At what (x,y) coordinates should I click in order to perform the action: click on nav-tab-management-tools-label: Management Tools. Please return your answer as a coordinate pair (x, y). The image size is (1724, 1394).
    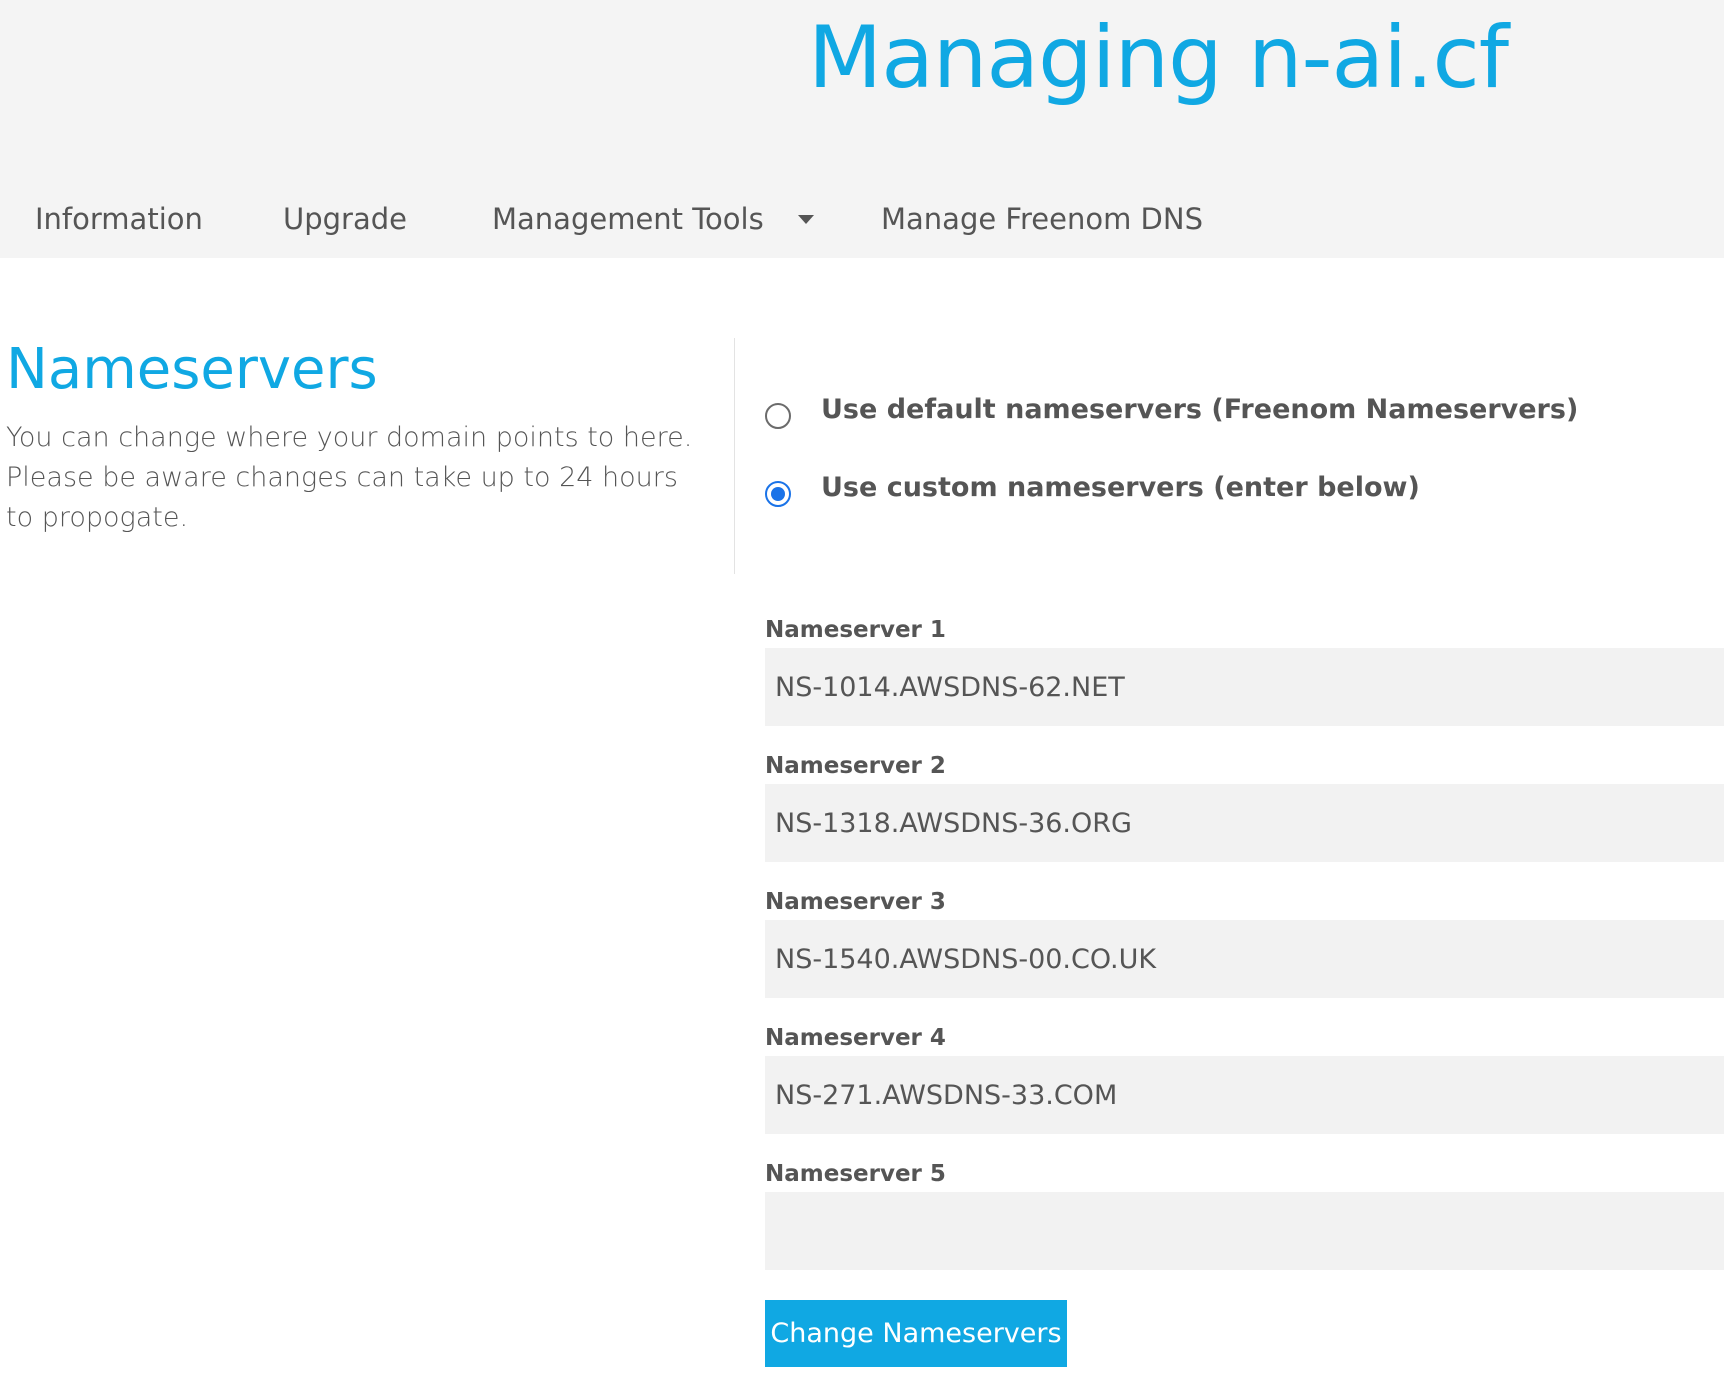
    Looking at the image, I should click on (628, 219).